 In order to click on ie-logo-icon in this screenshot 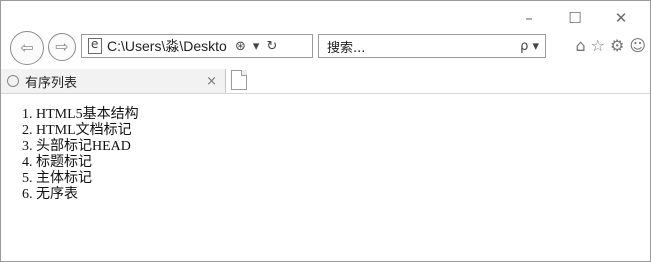, I will do `click(13, 81)`.